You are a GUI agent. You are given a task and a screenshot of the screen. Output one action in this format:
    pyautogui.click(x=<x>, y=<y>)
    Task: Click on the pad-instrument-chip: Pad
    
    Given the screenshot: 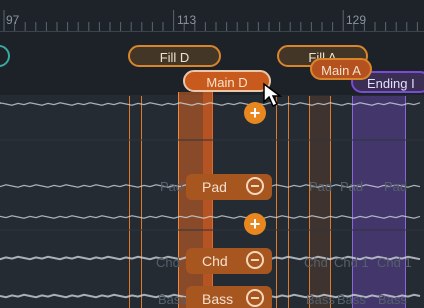 What is the action you would take?
    pyautogui.click(x=229, y=187)
    